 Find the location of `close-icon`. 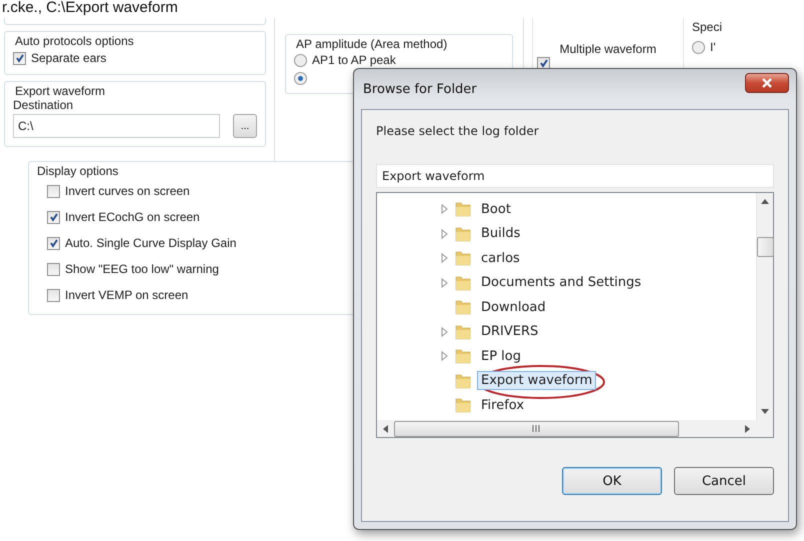

close-icon is located at coordinates (767, 83).